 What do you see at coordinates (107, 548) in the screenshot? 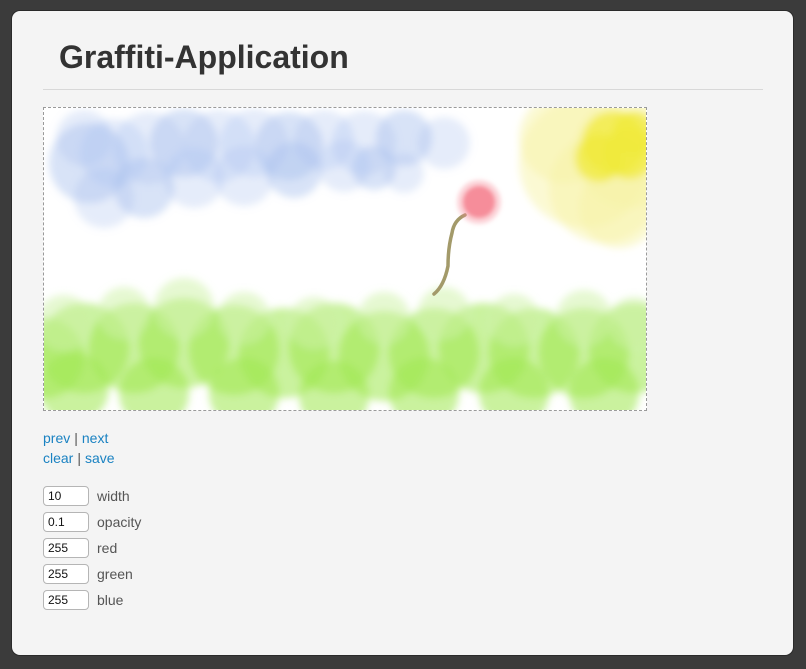
I see `red-label: red` at bounding box center [107, 548].